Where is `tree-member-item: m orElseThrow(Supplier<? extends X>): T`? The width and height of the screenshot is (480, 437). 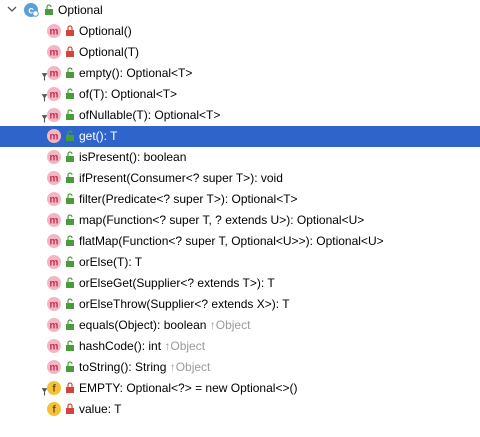 tree-member-item: m orElseThrow(Supplier<? extends X>): T is located at coordinates (240, 304).